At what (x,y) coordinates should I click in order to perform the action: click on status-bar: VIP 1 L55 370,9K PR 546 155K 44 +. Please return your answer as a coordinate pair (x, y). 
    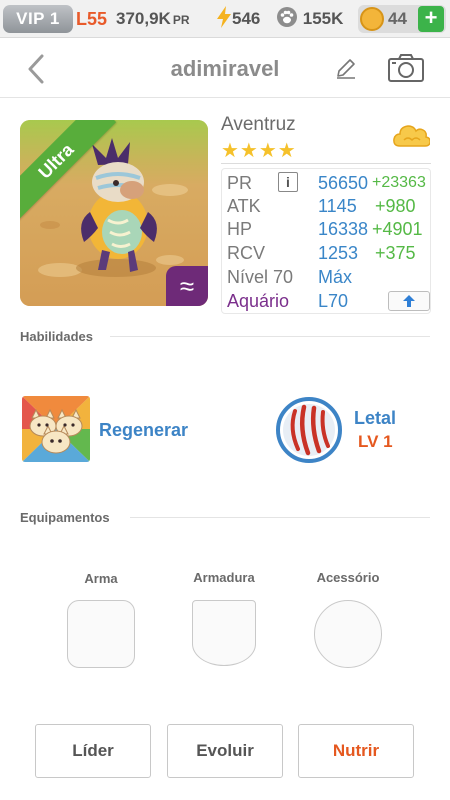
    Looking at the image, I should click on (225, 19).